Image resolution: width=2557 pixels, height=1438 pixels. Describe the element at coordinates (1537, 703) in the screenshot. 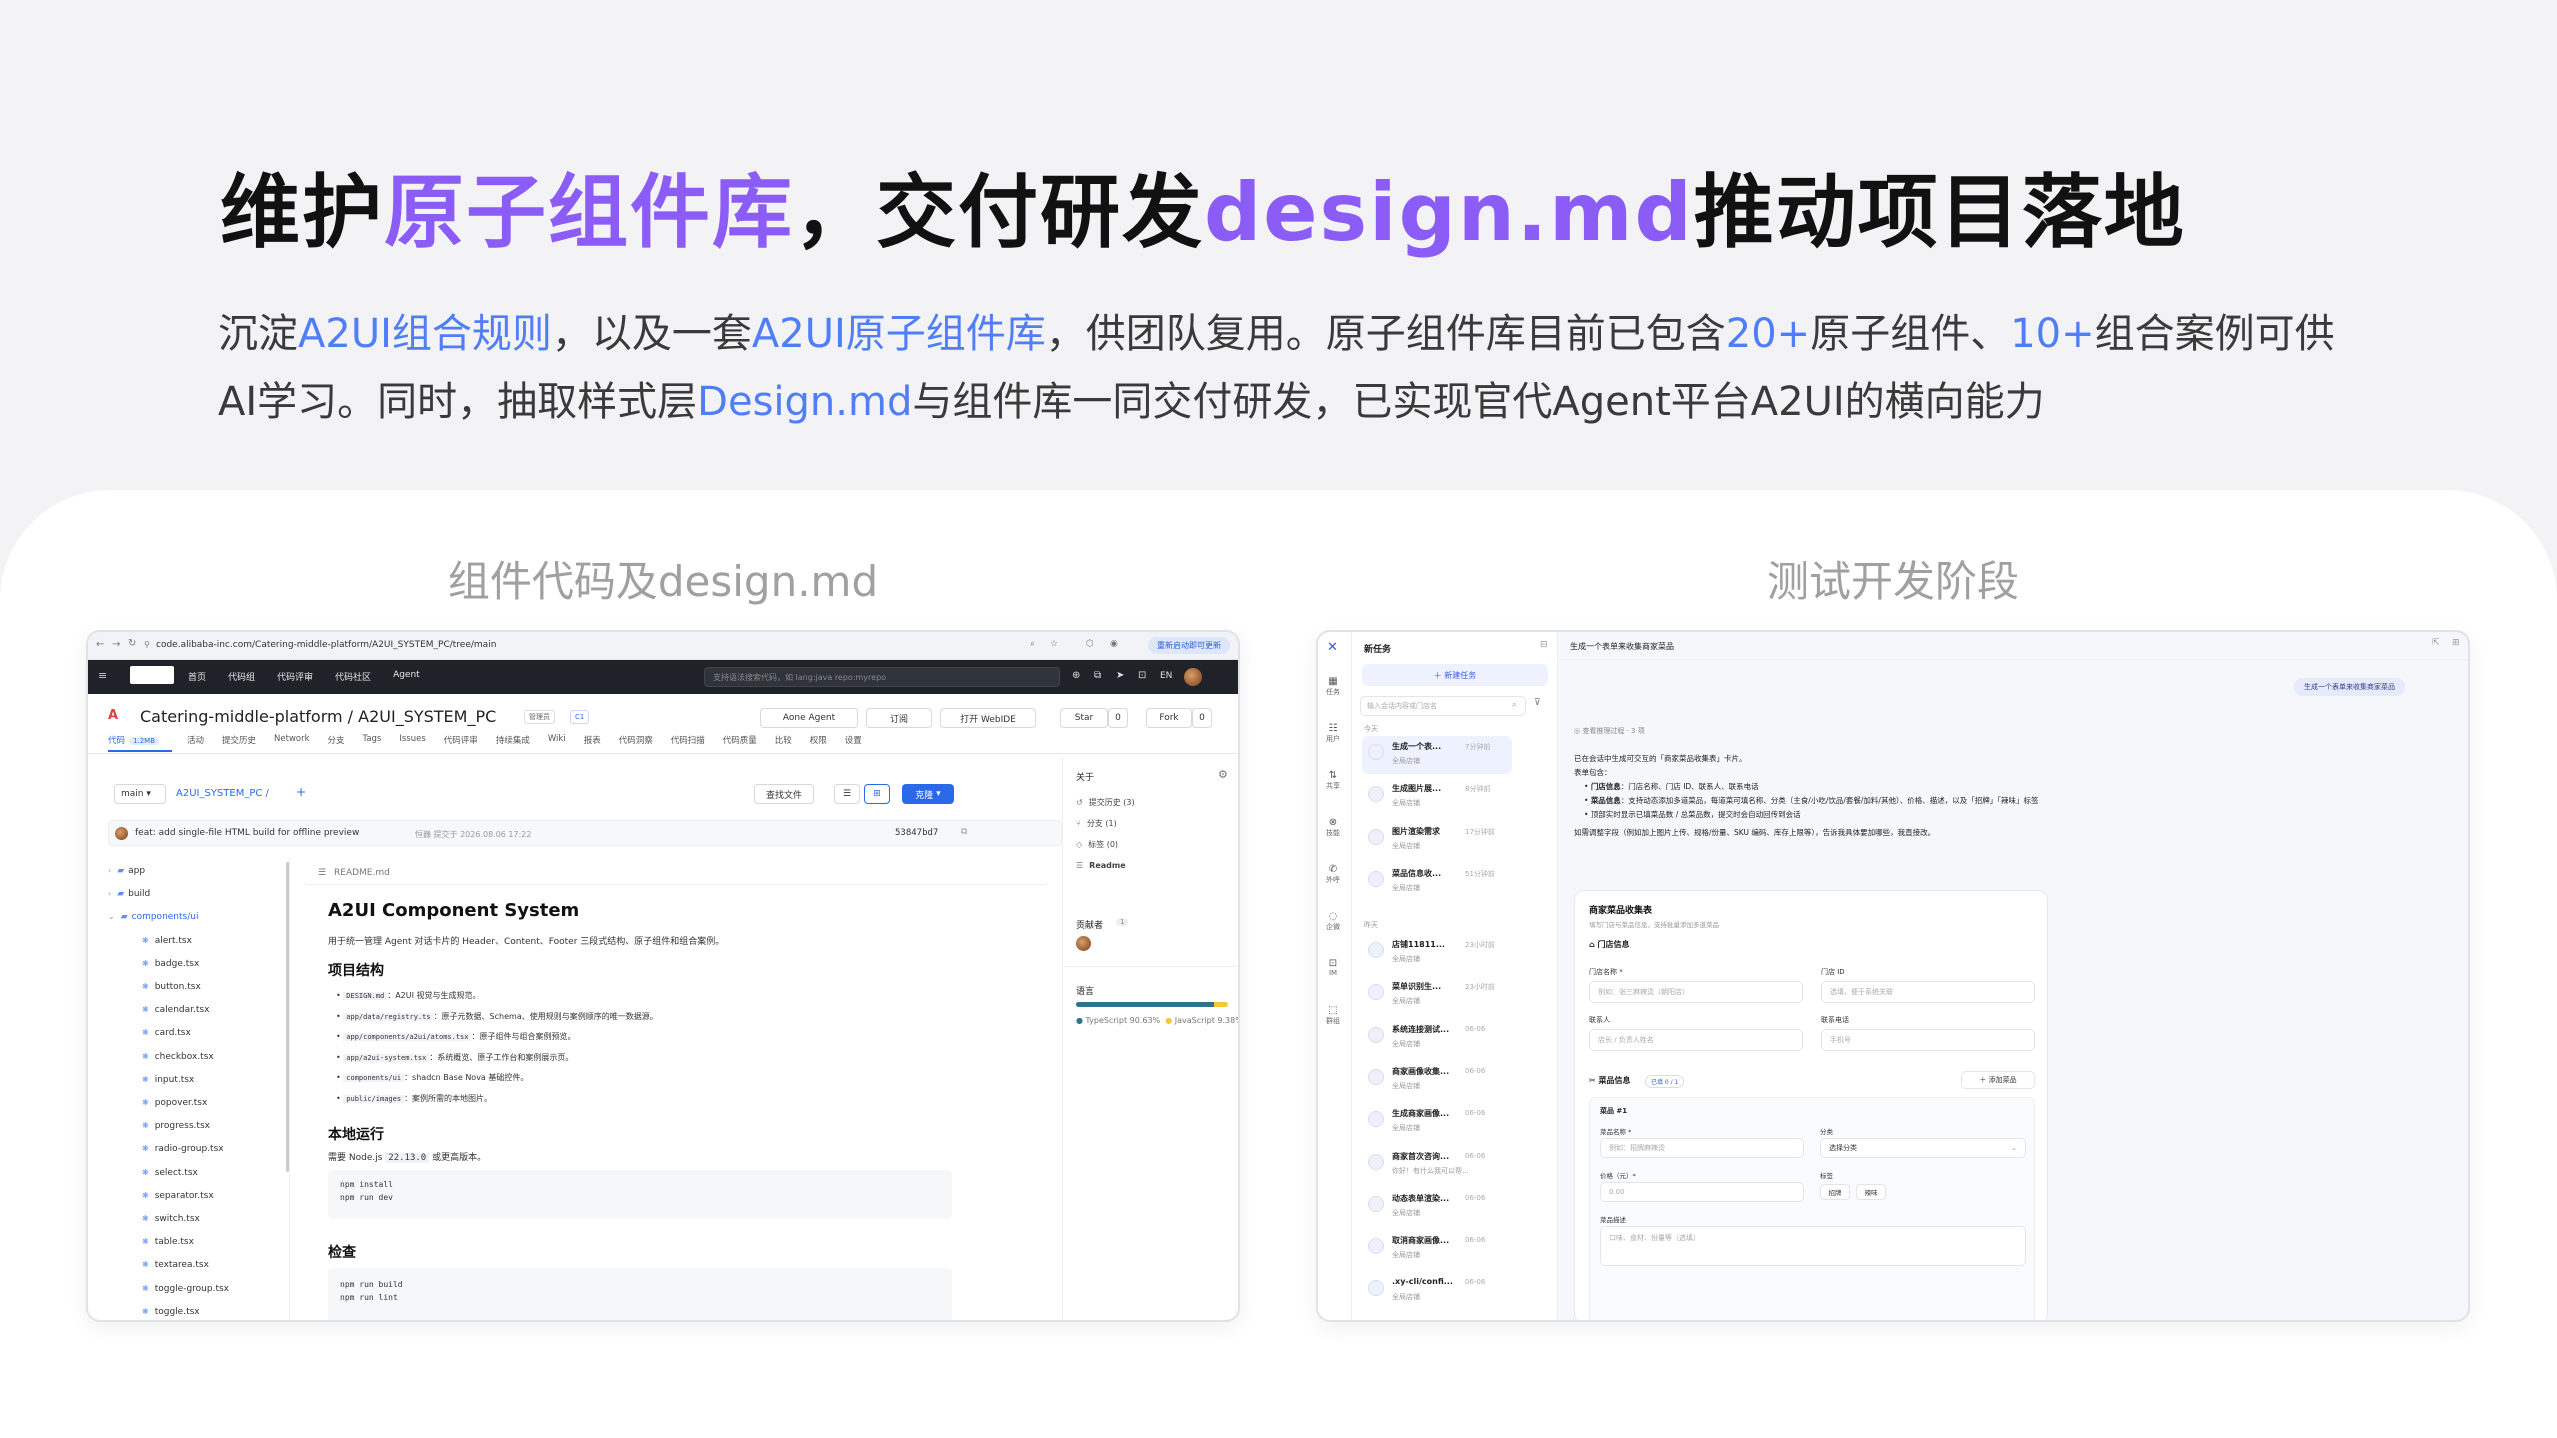

I see `filter-icon: ⊽` at that location.